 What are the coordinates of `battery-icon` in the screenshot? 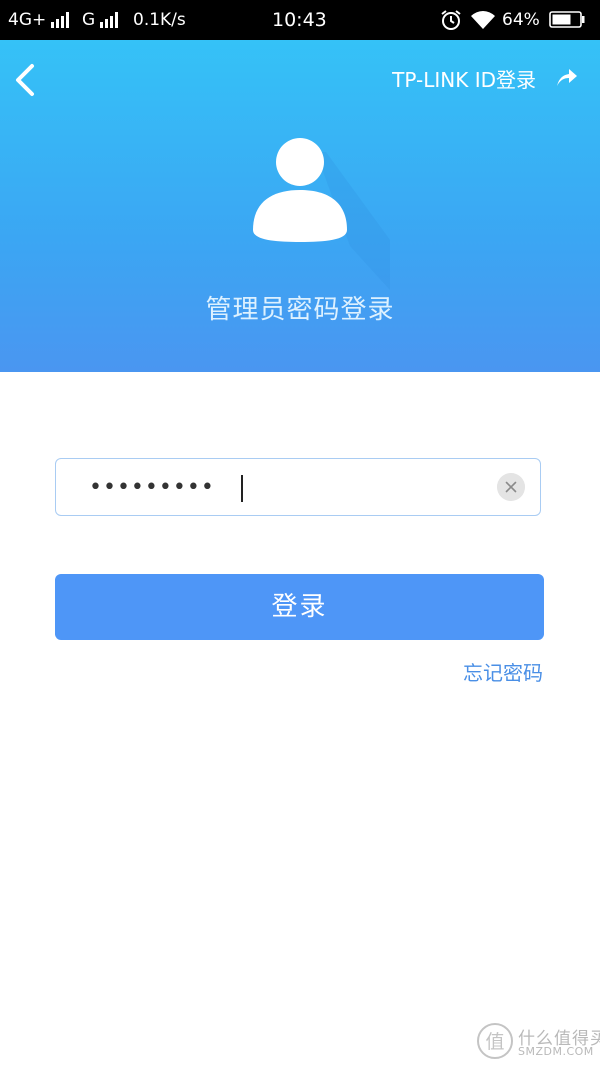 It's located at (567, 19).